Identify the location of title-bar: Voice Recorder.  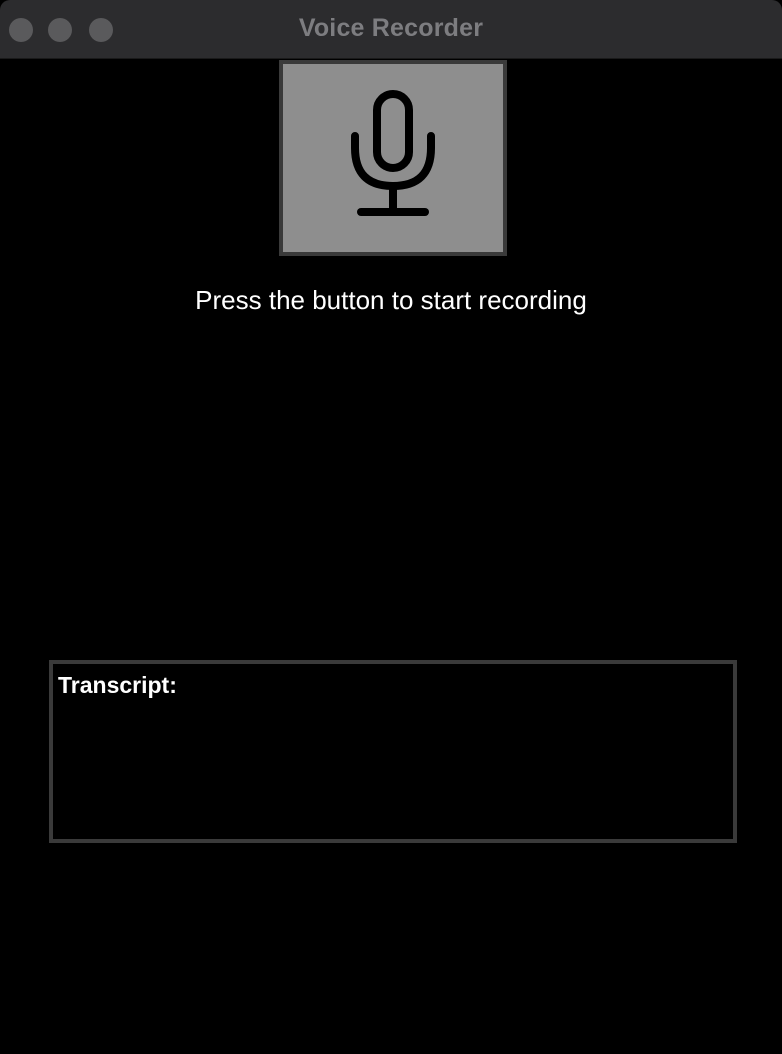
(391, 29).